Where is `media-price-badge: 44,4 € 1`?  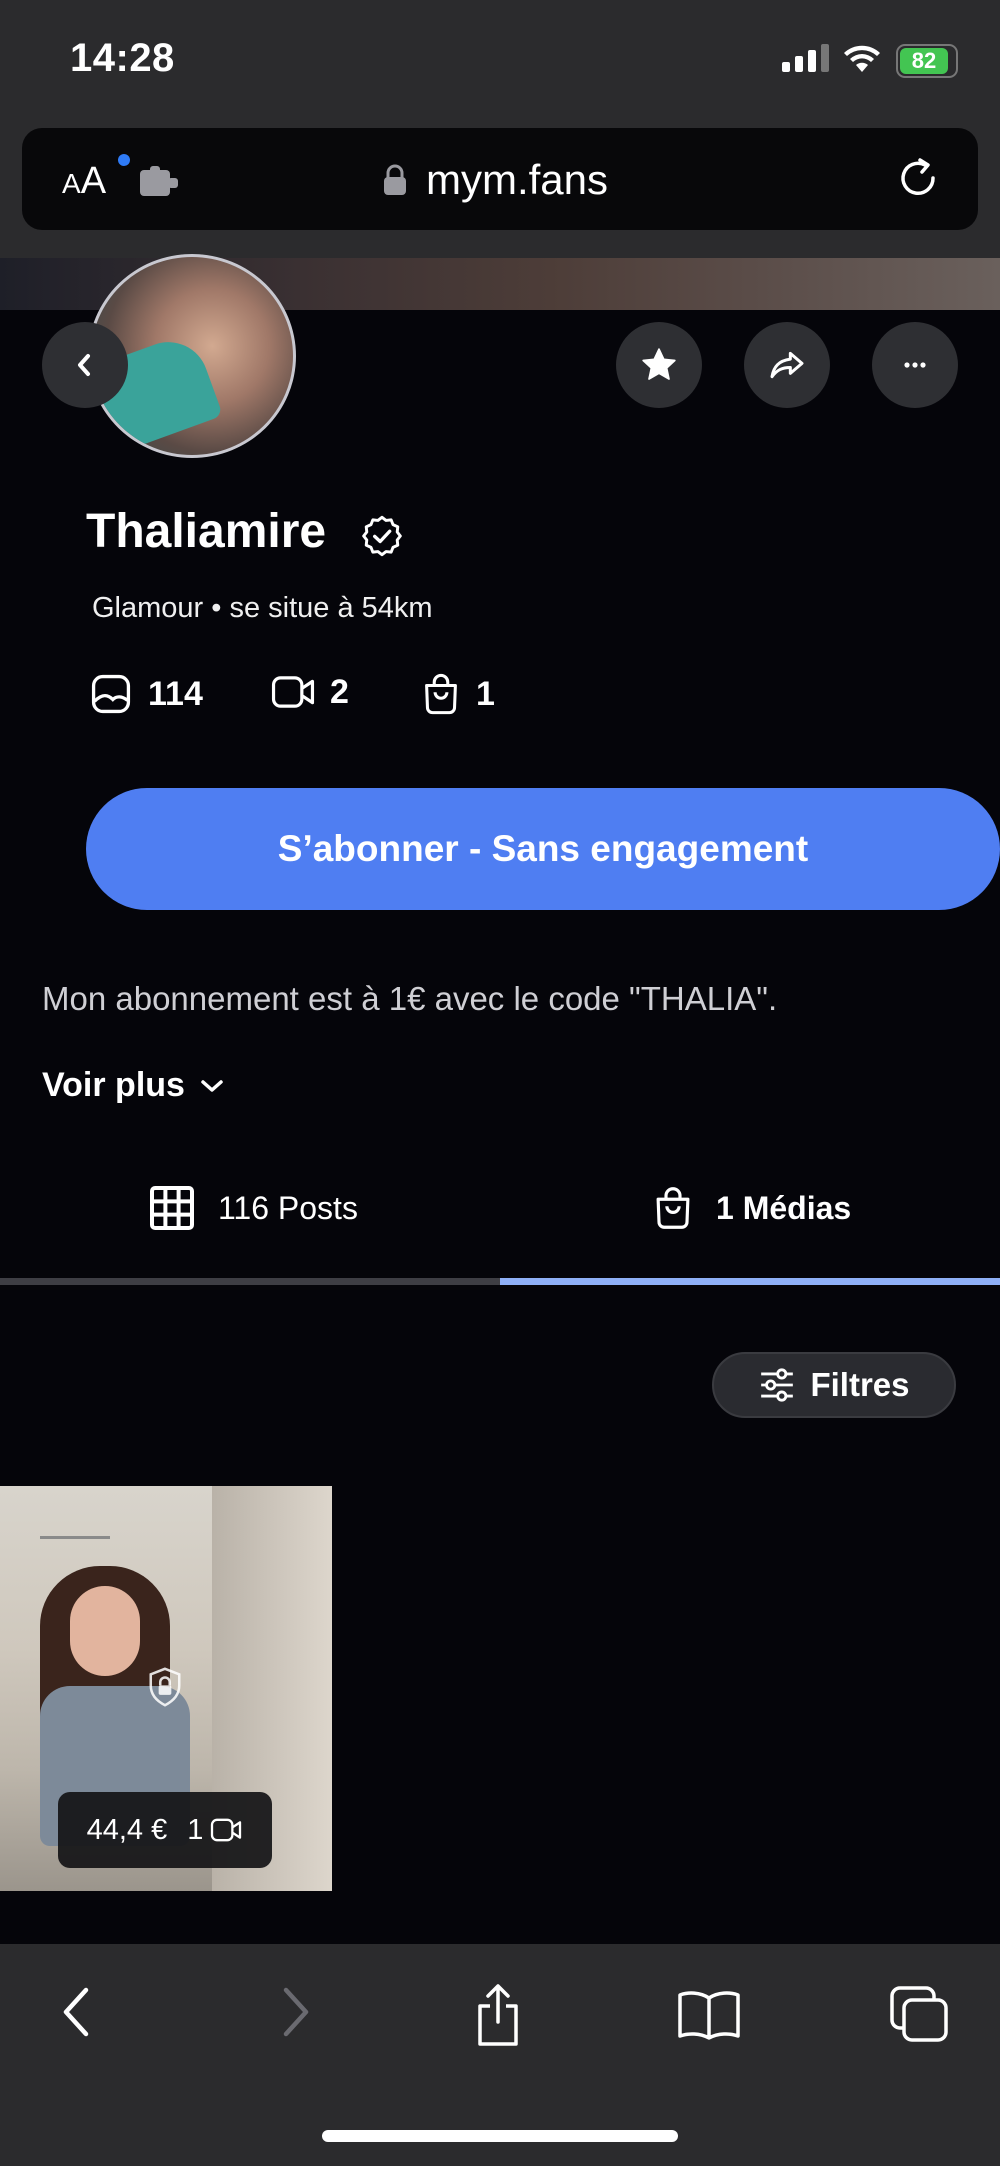
media-price-badge: 44,4 € 1 is located at coordinates (165, 1830).